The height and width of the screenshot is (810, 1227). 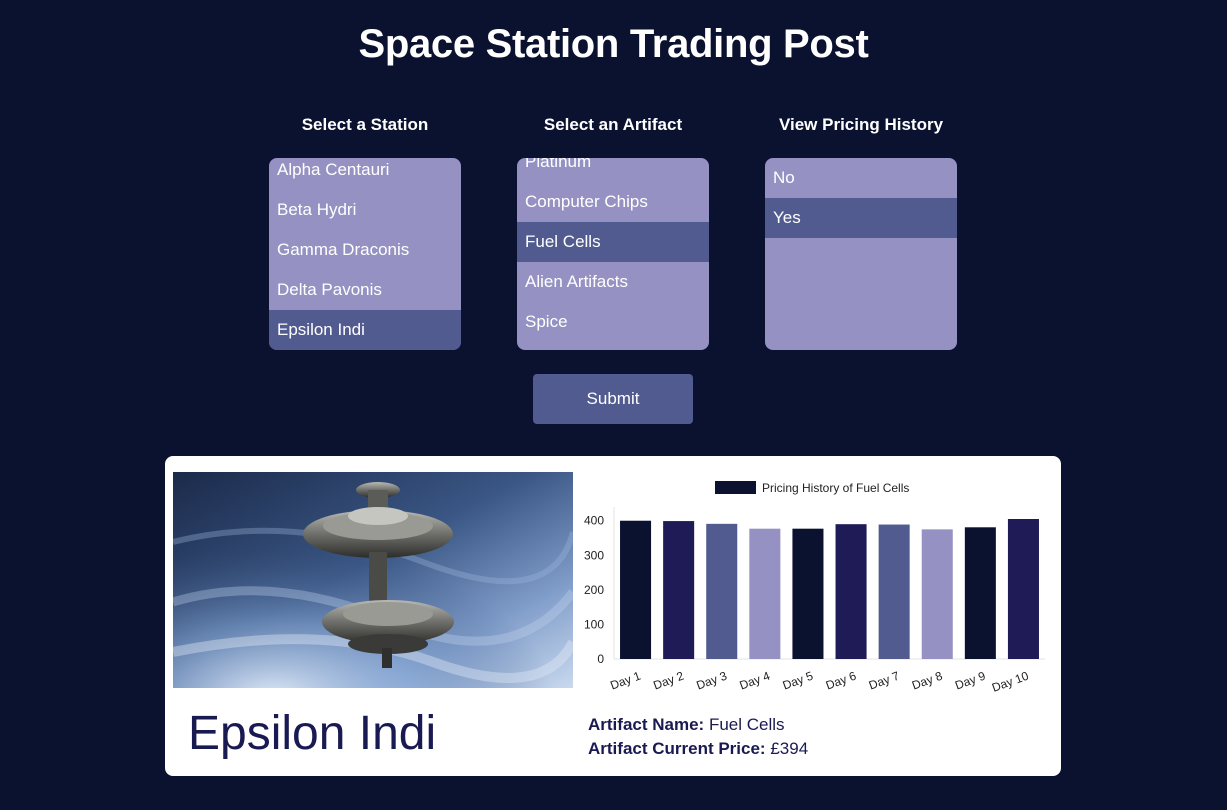 What do you see at coordinates (594, 590) in the screenshot?
I see `y-tick-label: 200` at bounding box center [594, 590].